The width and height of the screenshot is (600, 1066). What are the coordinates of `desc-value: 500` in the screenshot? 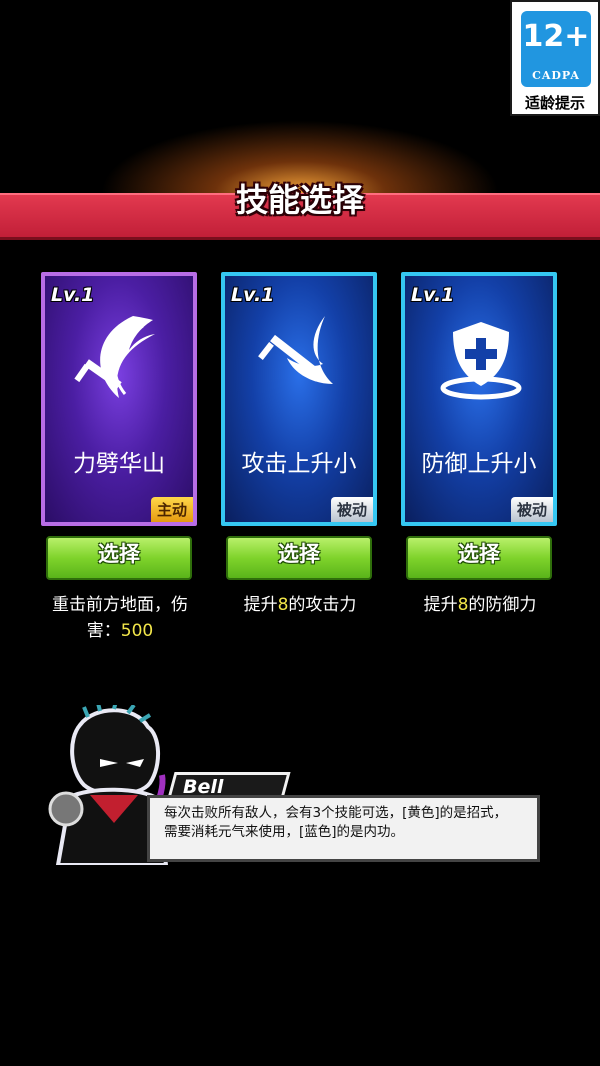 It's located at (137, 631).